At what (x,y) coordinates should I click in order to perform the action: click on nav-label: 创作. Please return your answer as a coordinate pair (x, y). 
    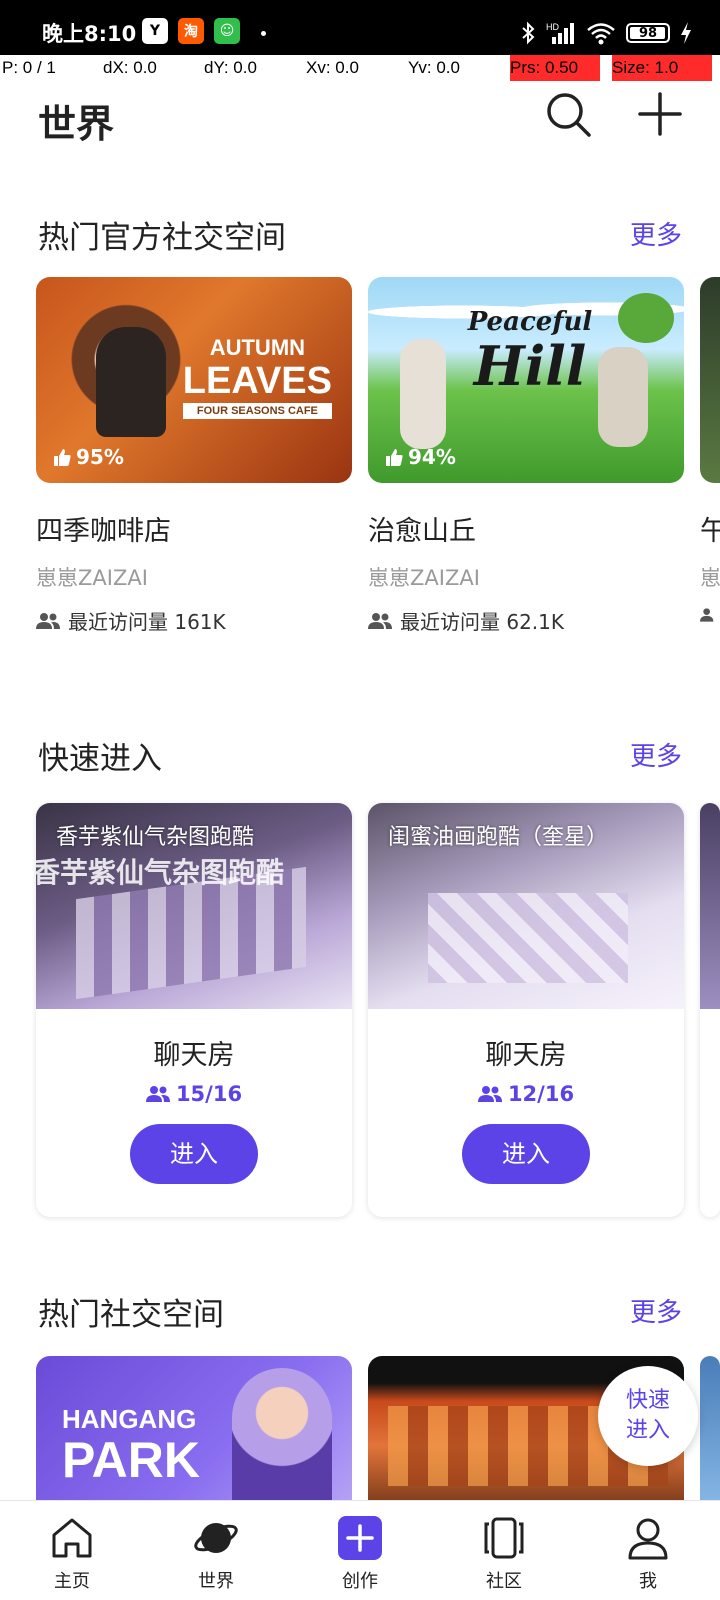
    Looking at the image, I should click on (360, 1581).